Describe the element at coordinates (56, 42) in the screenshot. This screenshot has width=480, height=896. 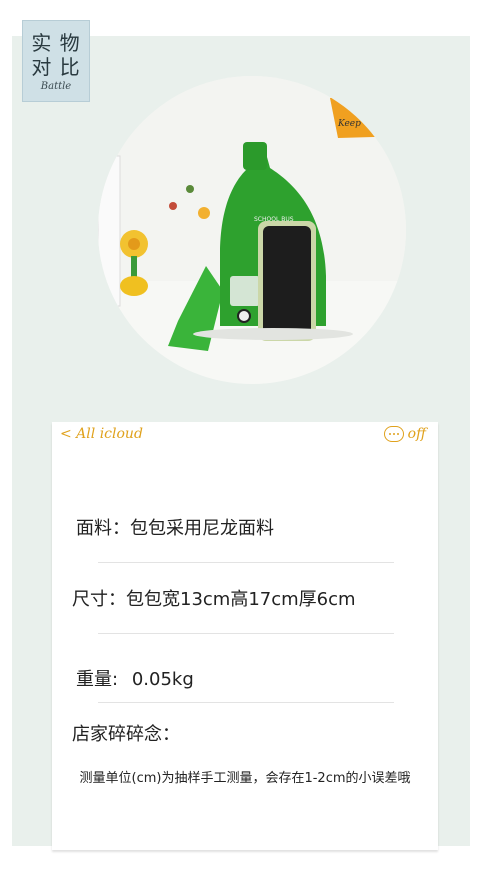
I see `badge-line-1: 实 物` at that location.